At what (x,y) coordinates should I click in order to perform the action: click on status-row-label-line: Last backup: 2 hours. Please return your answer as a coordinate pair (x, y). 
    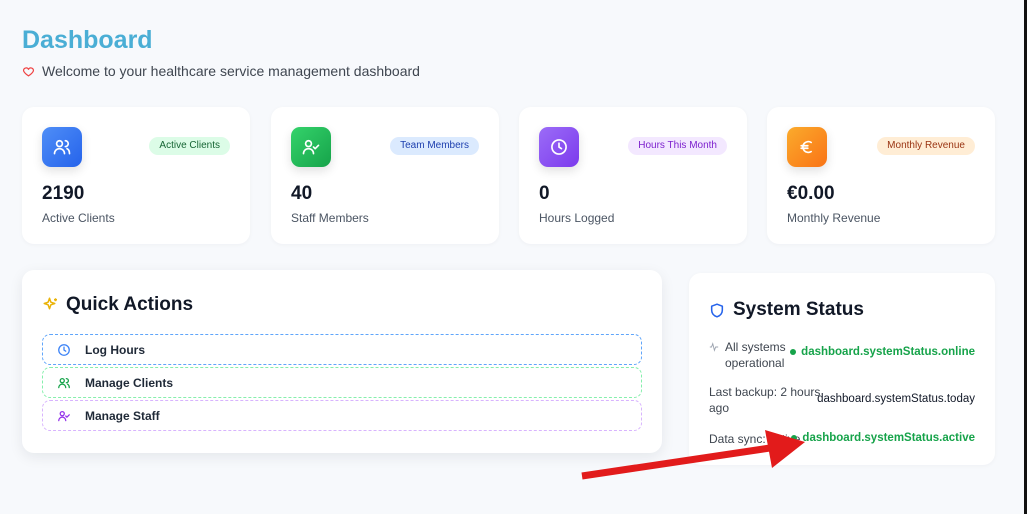
    Looking at the image, I should click on (765, 392).